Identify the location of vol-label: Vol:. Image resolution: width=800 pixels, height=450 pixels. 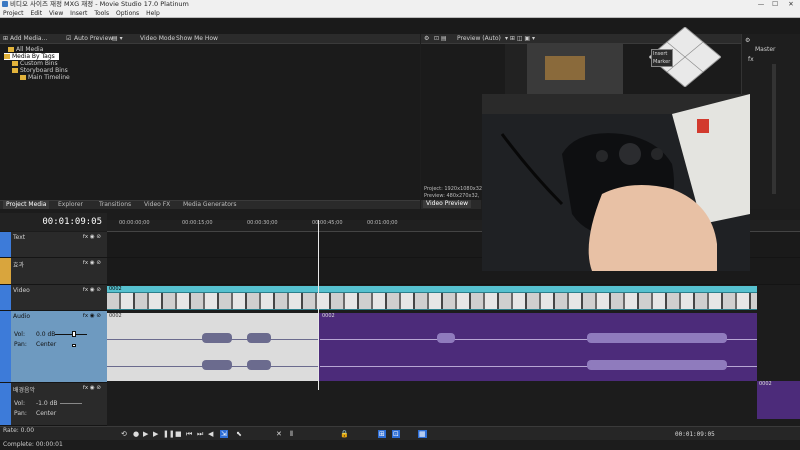
(19, 403).